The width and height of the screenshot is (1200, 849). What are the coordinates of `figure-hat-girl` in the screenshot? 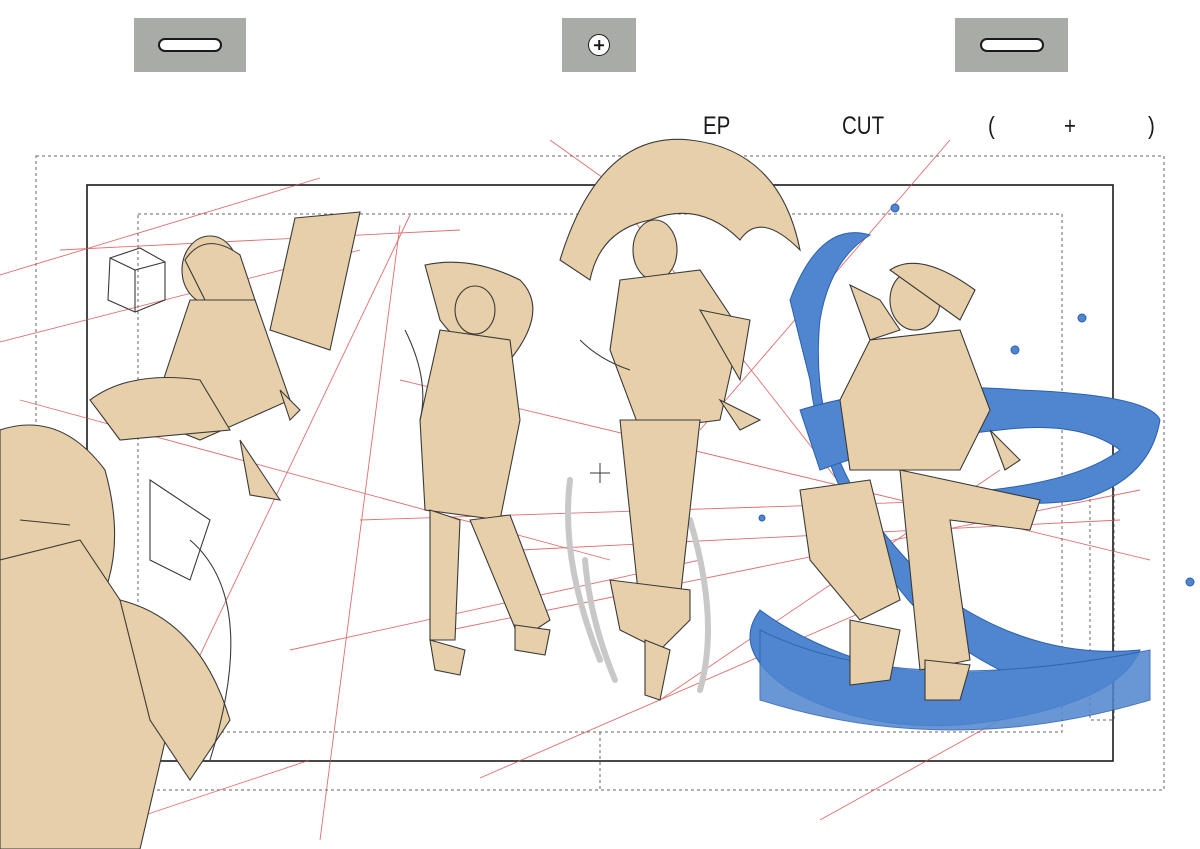 It's located at (477, 468).